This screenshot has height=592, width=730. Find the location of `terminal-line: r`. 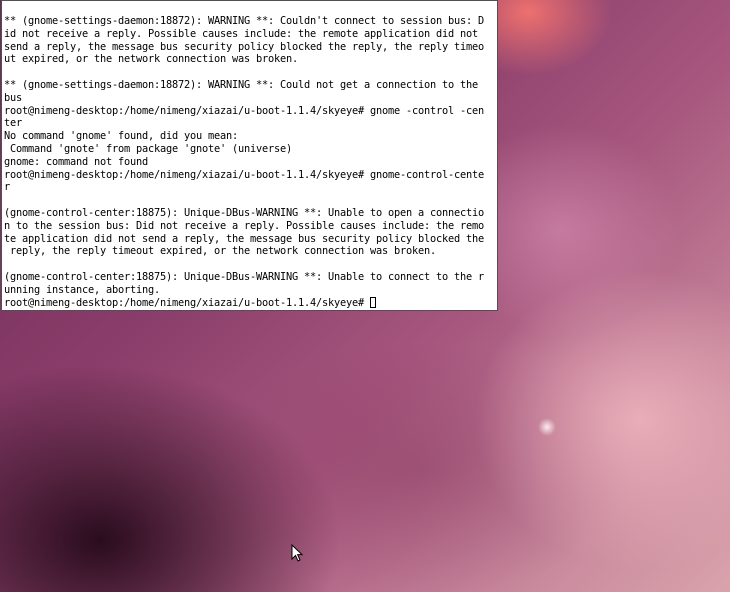

terminal-line: r is located at coordinates (7, 187).